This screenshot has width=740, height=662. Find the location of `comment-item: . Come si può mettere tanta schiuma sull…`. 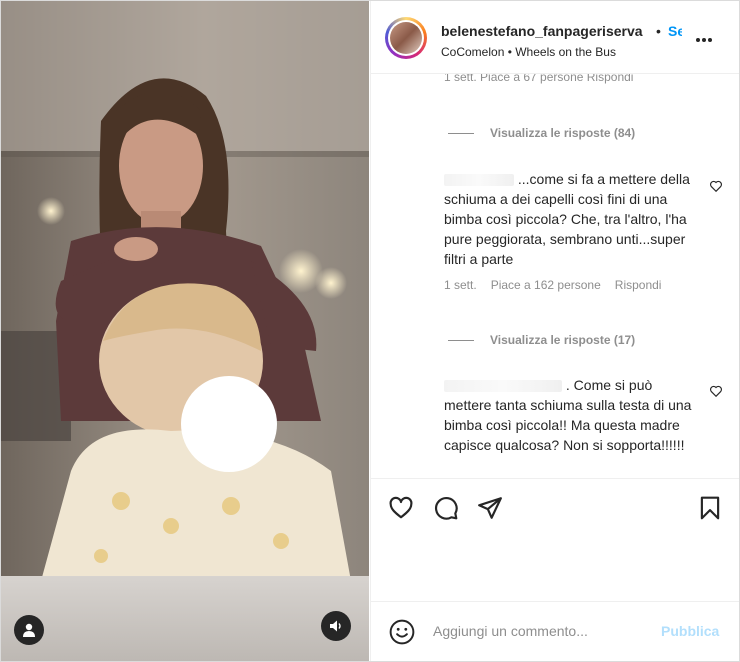

comment-item: . Come si può mettere tanta schiuma sull… is located at coordinates (569, 415).